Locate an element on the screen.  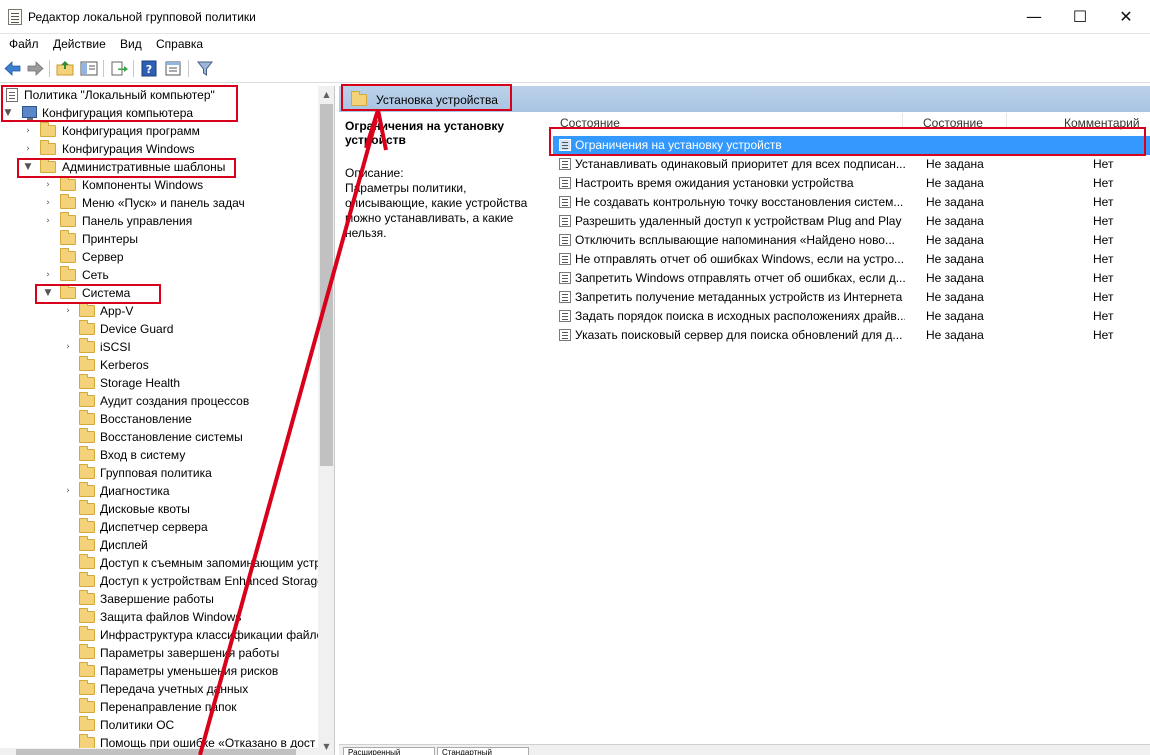
tree-item-admin-child: › Меню «Пуск» и панель задач is located at coordinates (159, 203).